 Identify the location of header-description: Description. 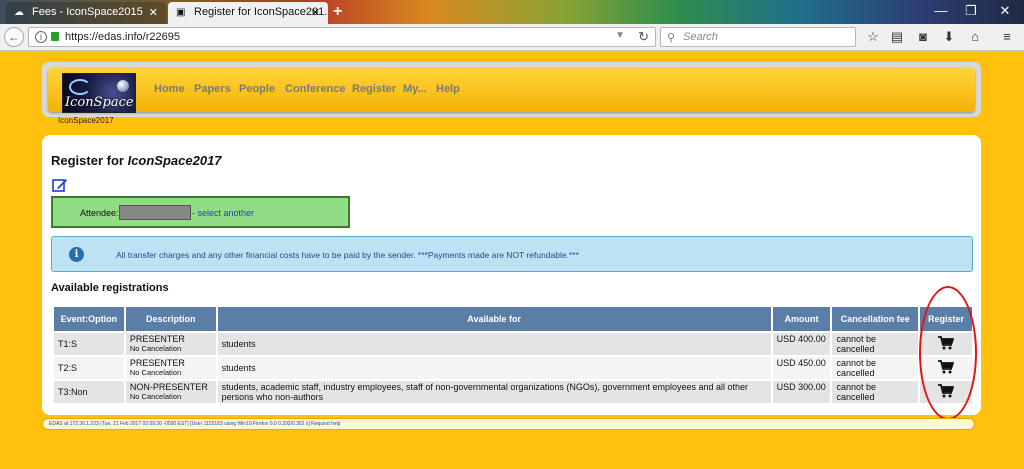
(170, 319).